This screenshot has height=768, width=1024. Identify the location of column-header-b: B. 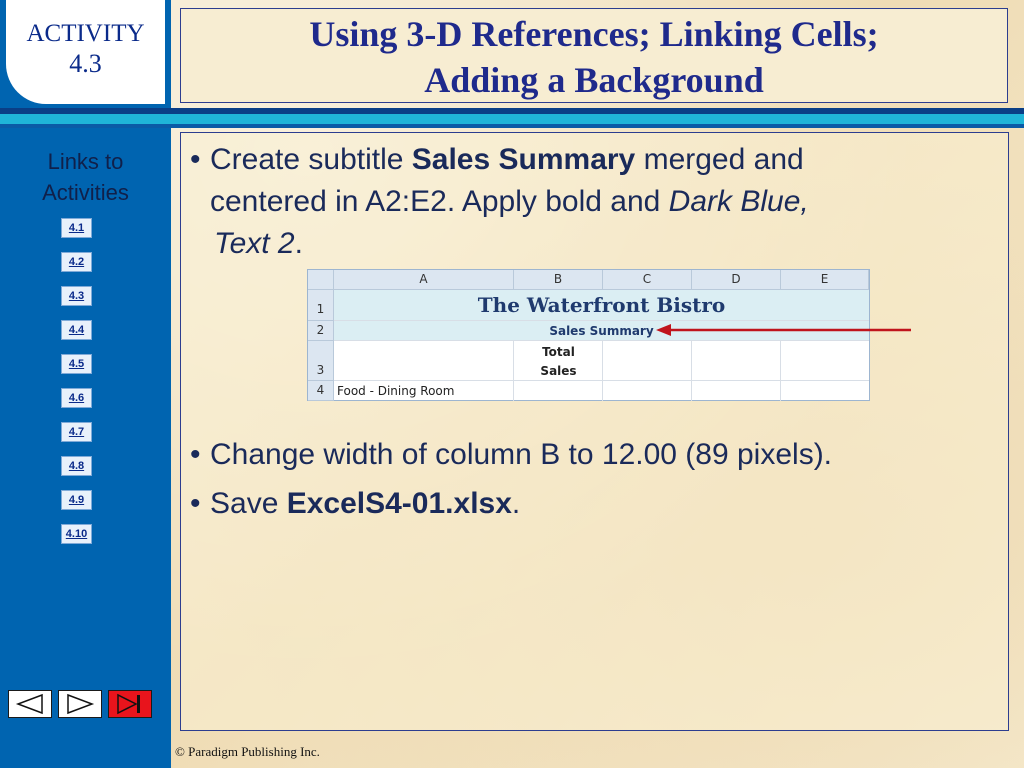
(558, 280).